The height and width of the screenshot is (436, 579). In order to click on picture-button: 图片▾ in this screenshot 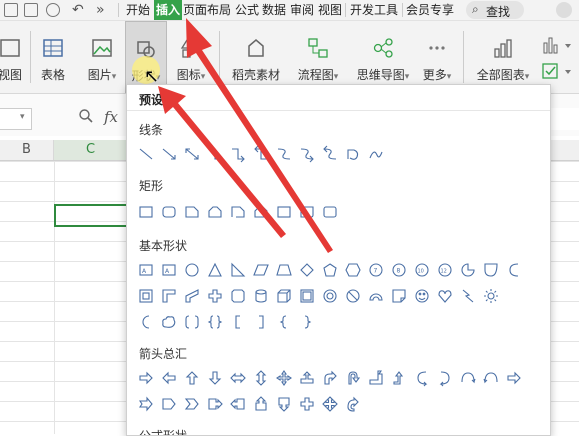, I will do `click(102, 57)`.